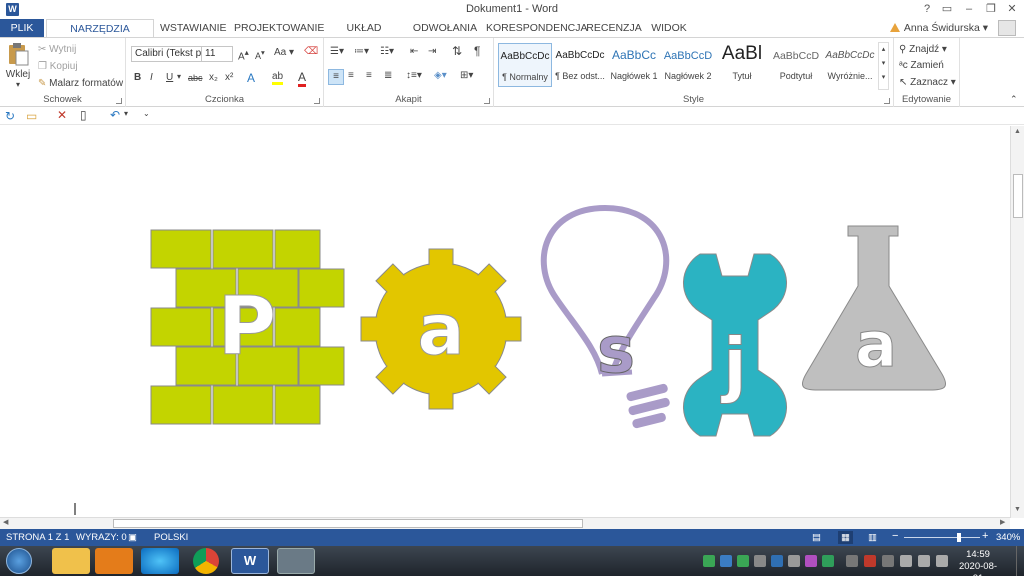  I want to click on zoom-out-button: −, so click(895, 536).